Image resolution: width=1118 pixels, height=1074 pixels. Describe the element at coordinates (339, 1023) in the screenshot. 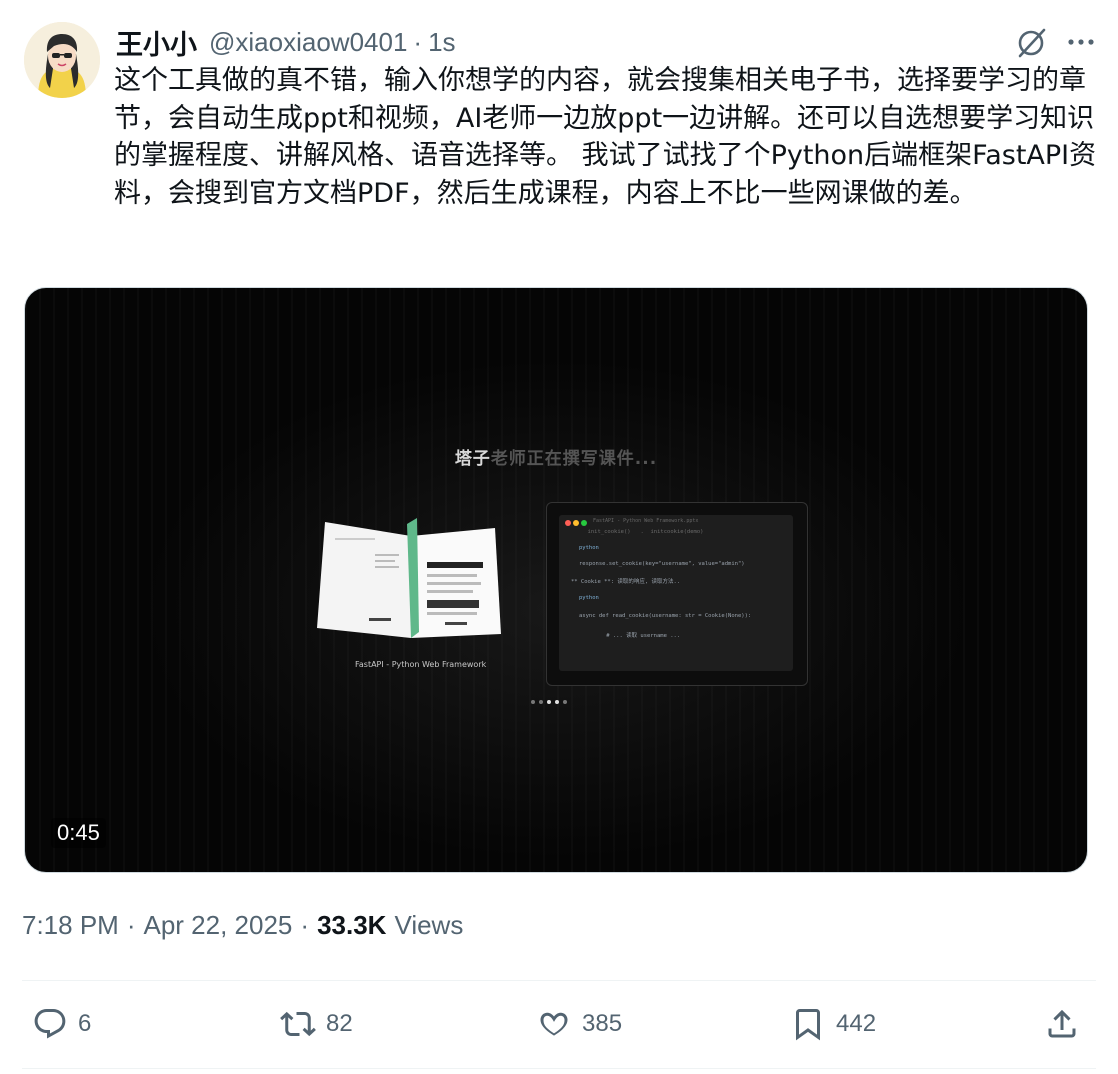

I see `retweet-count: 82` at that location.